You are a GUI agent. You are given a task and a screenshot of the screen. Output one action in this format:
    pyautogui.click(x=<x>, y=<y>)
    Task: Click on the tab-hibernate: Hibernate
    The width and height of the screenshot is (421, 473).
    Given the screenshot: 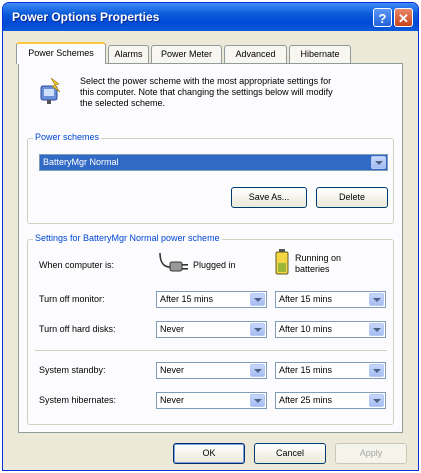 What is the action you would take?
    pyautogui.click(x=320, y=54)
    